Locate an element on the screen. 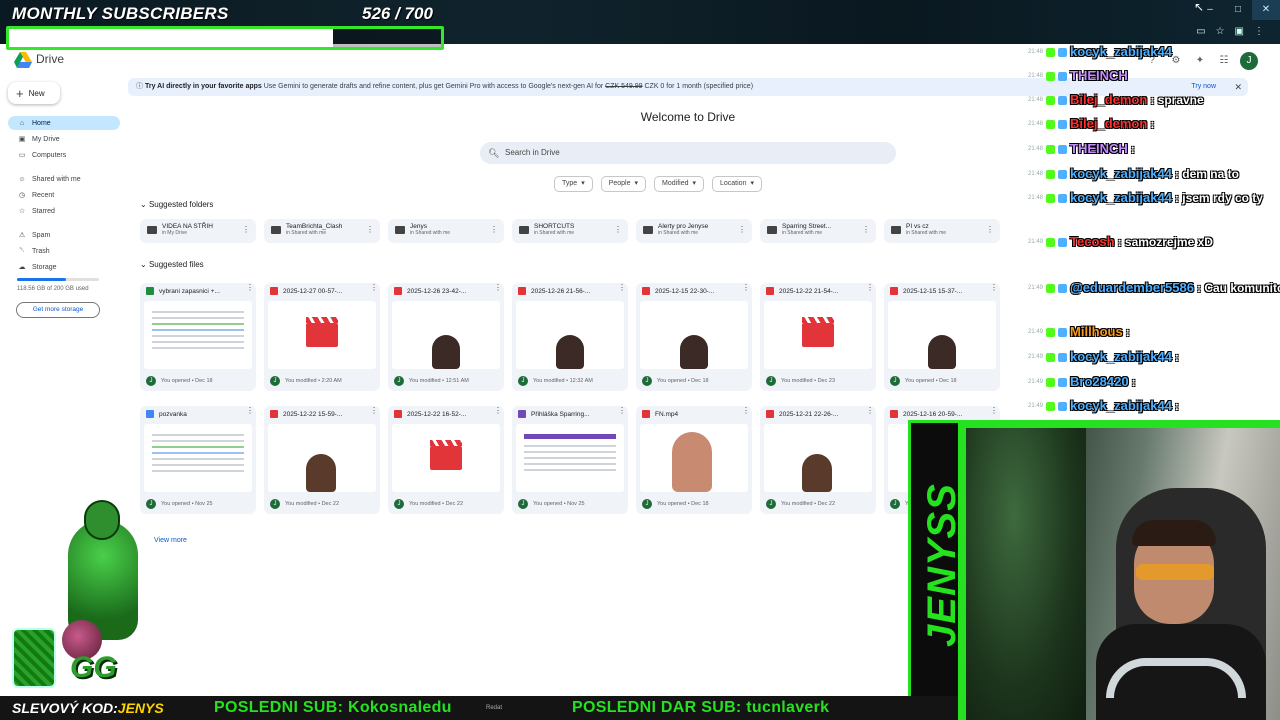 The height and width of the screenshot is (720, 1280). doc-file-icon is located at coordinates (150, 414).